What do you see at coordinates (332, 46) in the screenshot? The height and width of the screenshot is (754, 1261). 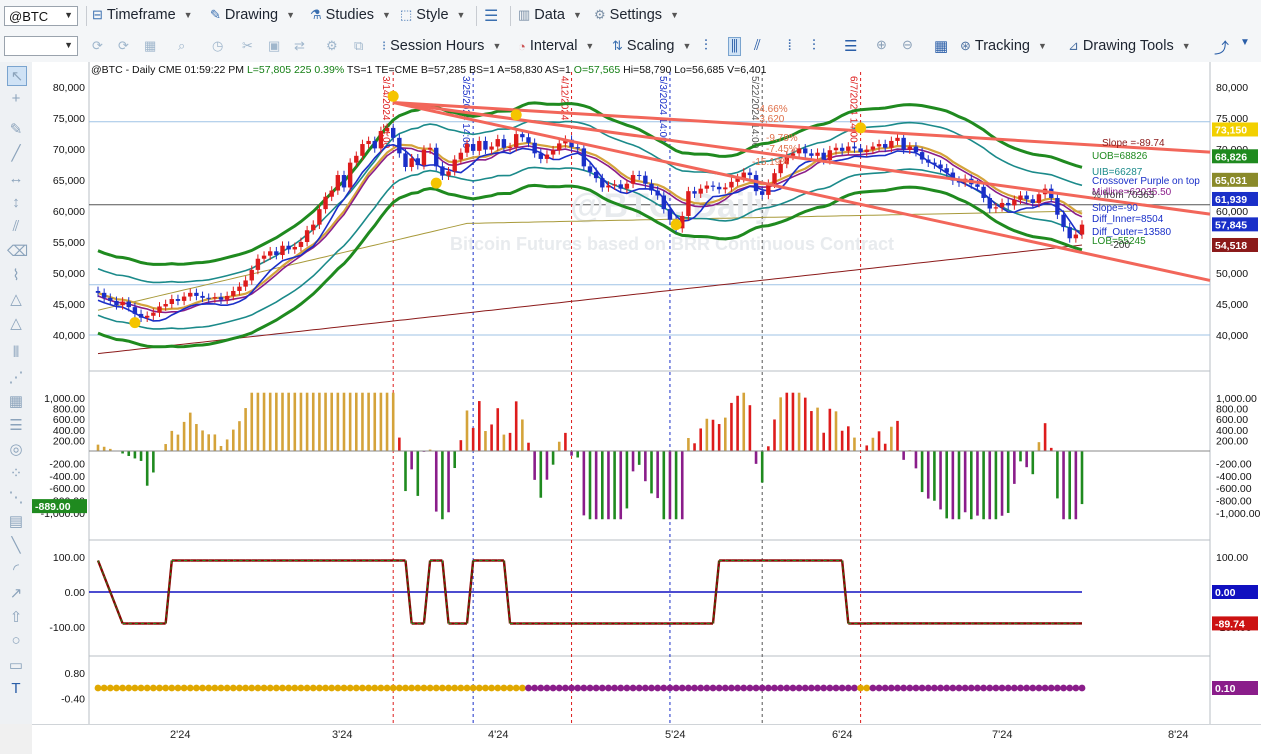 I see `settings-small-icon: ⚙` at bounding box center [332, 46].